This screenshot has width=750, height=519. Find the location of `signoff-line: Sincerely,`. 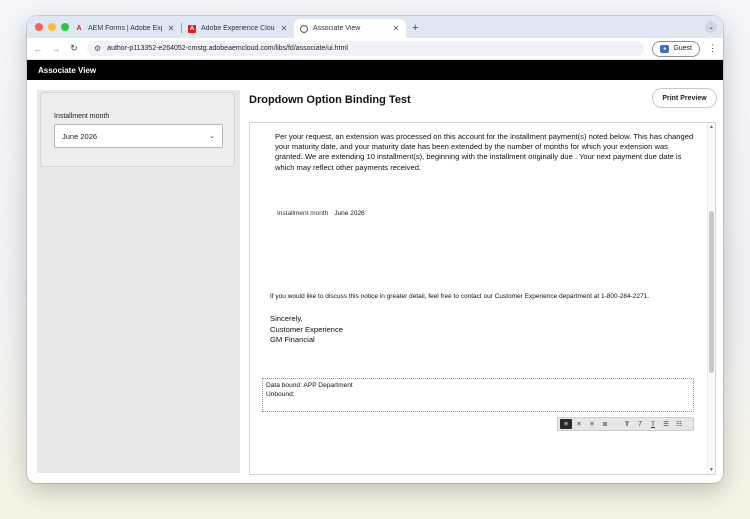

signoff-line: Sincerely, is located at coordinates (286, 318).